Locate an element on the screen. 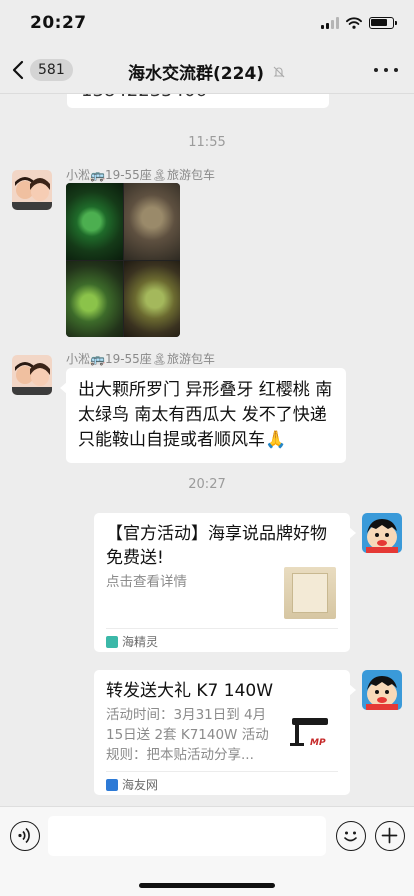 The width and height of the screenshot is (414, 896). home-indicator is located at coordinates (207, 885).